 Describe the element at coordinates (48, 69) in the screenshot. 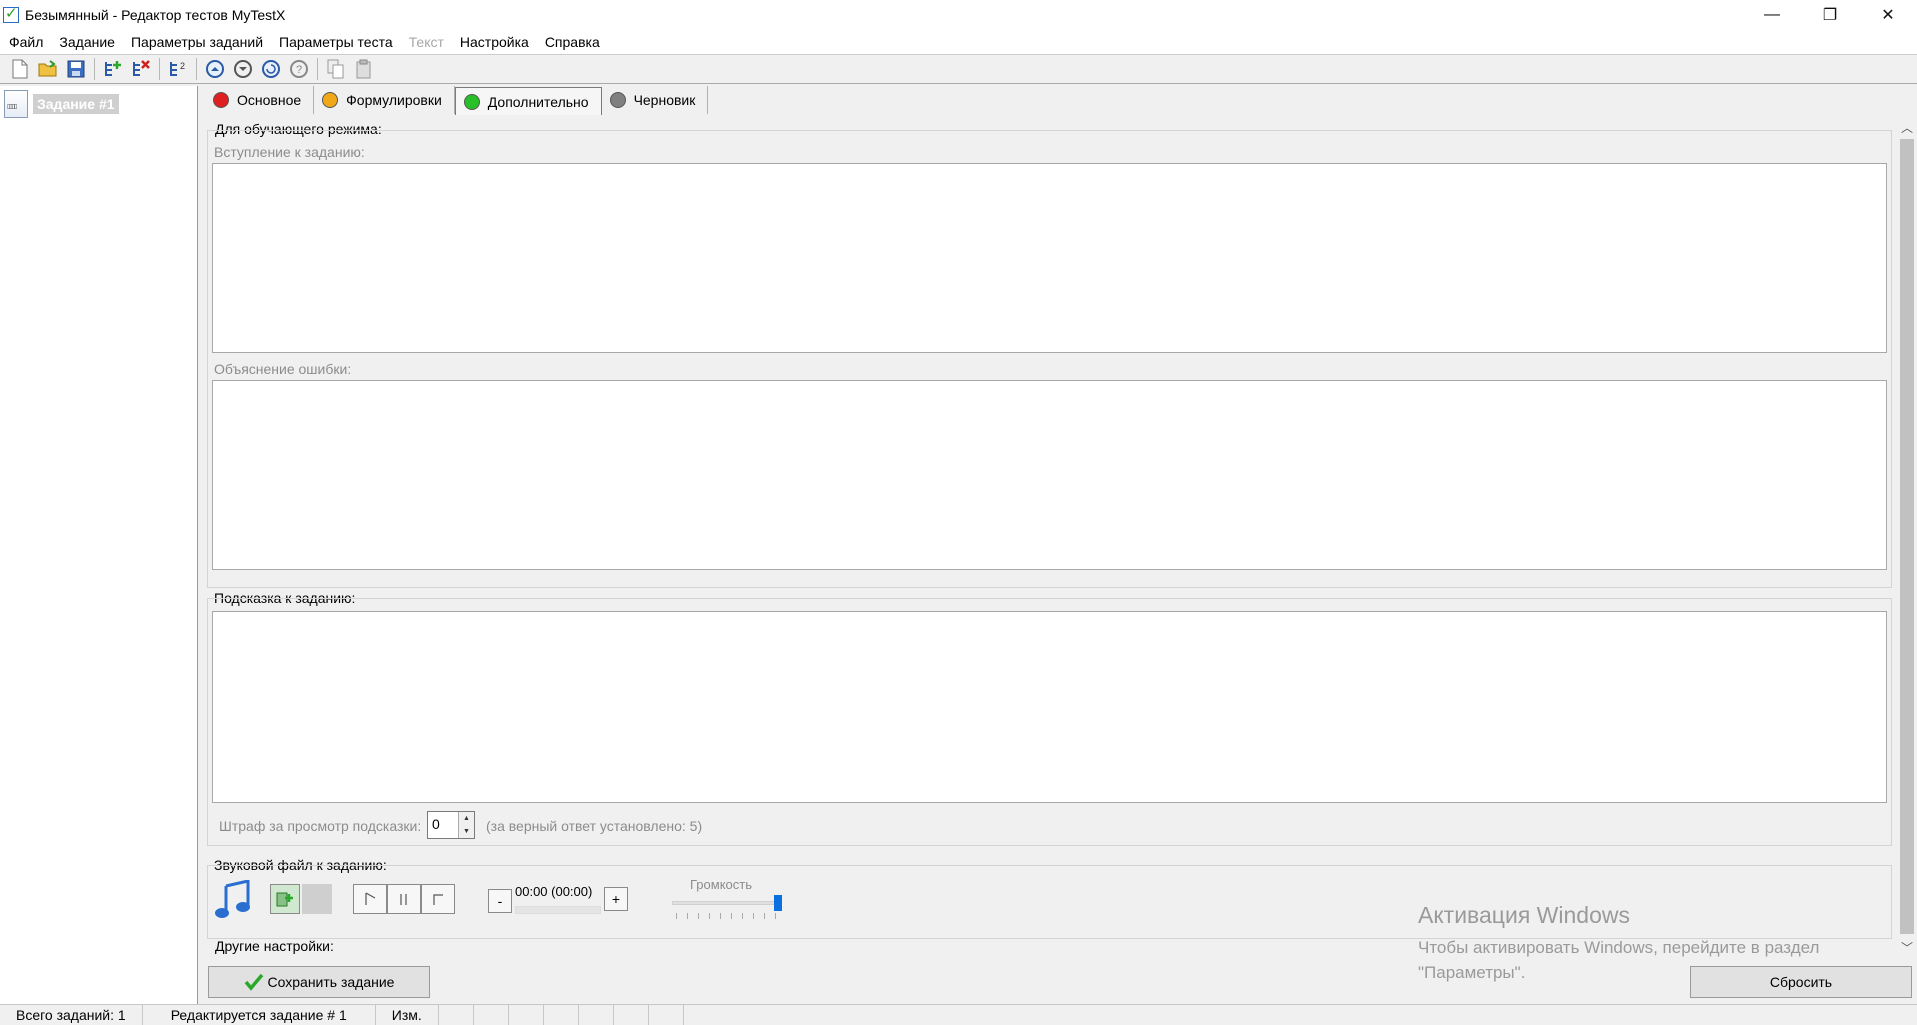

I see `open-folder-icon` at that location.